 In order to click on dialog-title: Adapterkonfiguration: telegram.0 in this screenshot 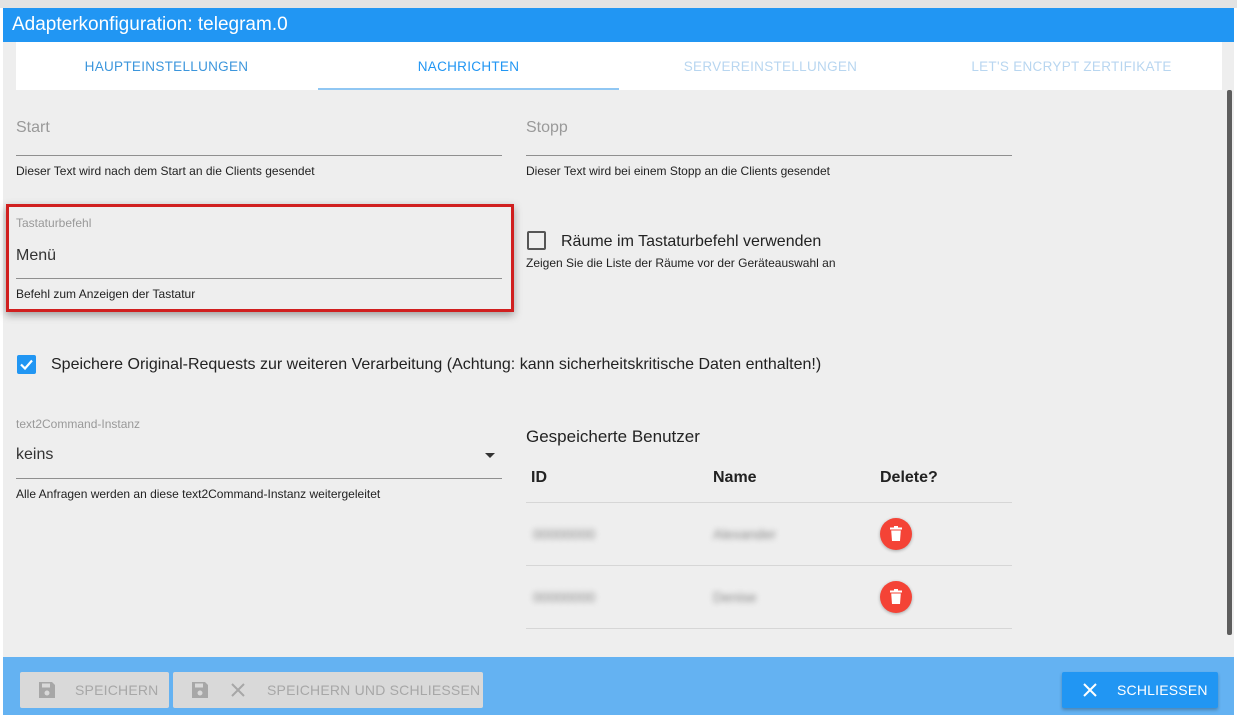, I will do `click(618, 25)`.